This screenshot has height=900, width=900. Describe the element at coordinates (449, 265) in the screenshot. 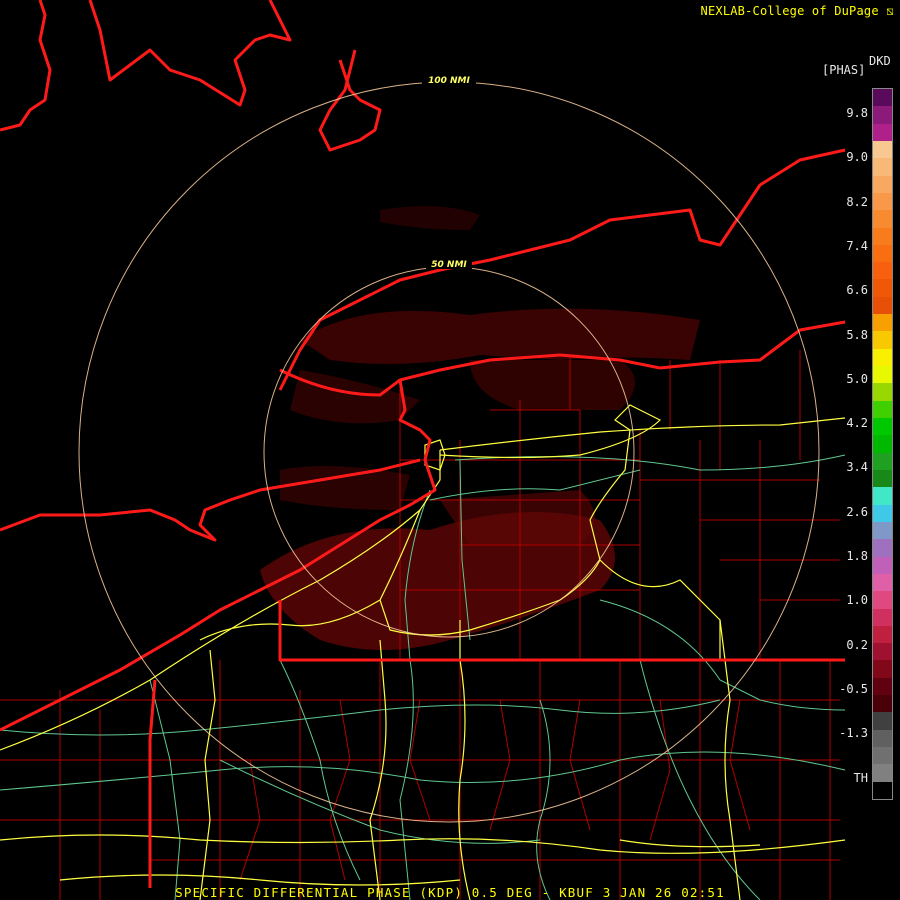

I see `range-ring-label-50: 50 NMI` at that location.